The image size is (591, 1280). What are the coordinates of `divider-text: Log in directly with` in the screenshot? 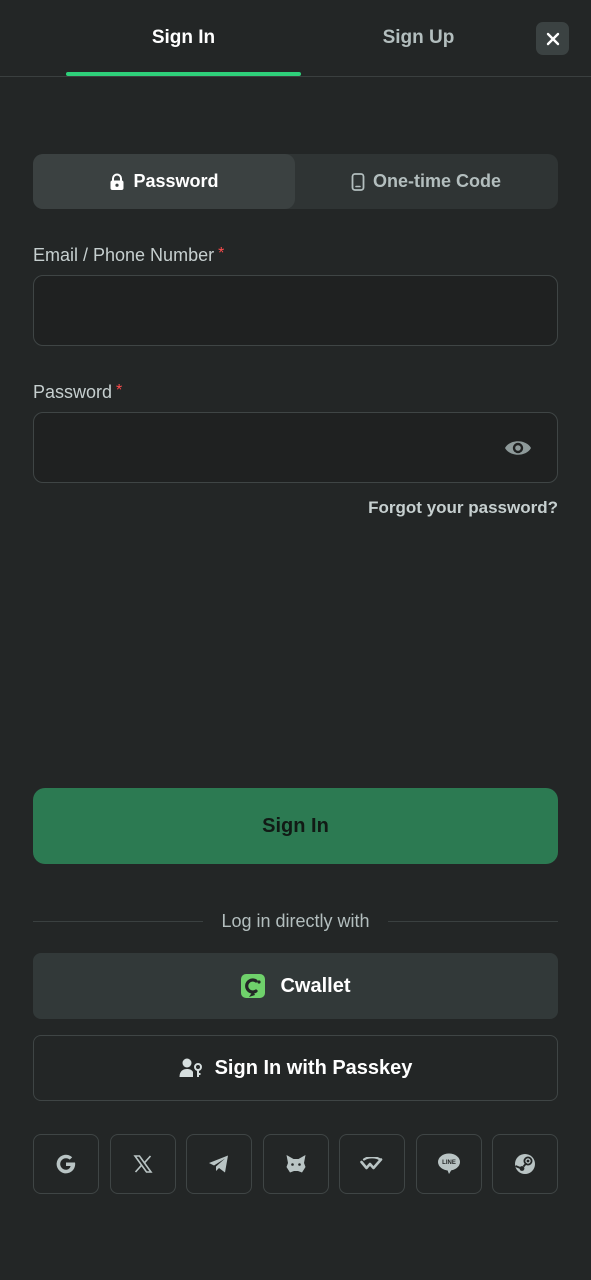 It's located at (295, 920).